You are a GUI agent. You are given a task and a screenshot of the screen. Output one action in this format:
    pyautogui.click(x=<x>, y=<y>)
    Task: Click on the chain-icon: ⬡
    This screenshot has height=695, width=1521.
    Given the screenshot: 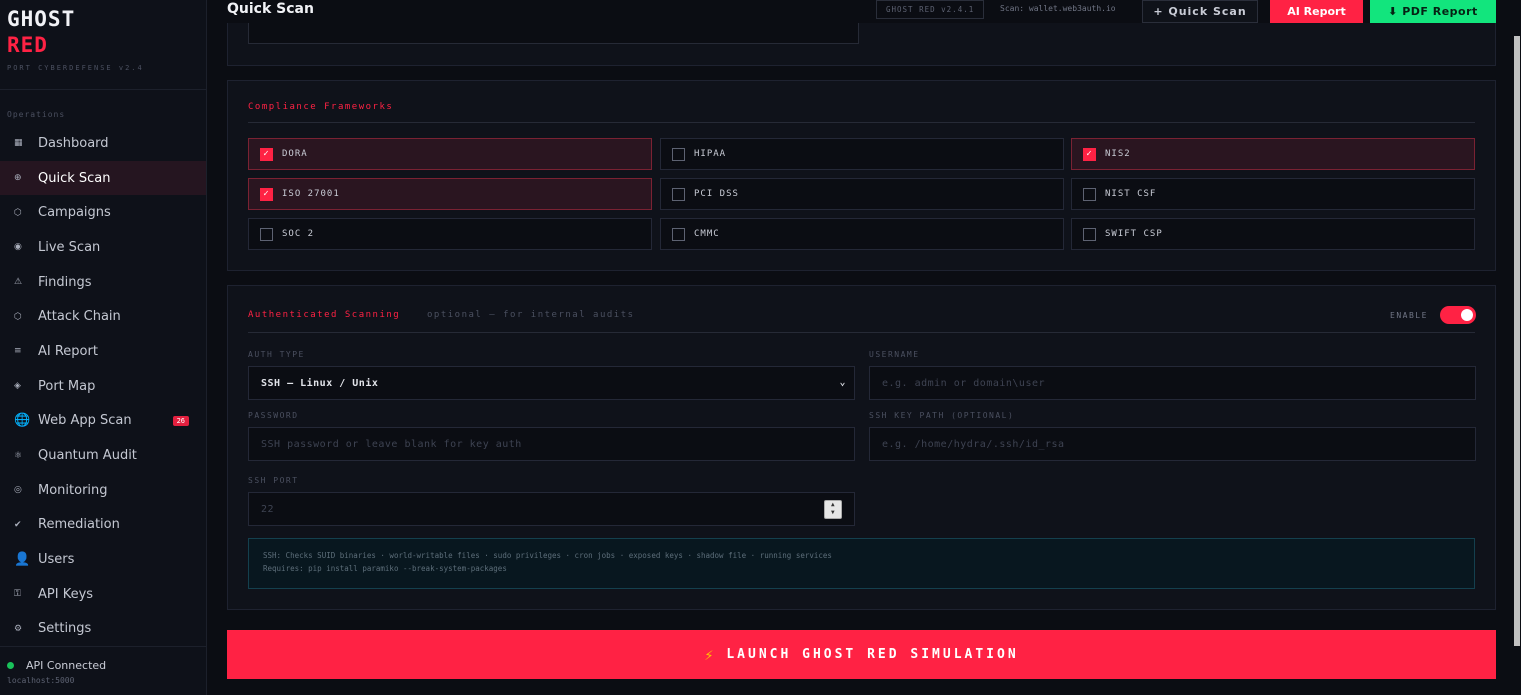 What is the action you would take?
    pyautogui.click(x=18, y=316)
    